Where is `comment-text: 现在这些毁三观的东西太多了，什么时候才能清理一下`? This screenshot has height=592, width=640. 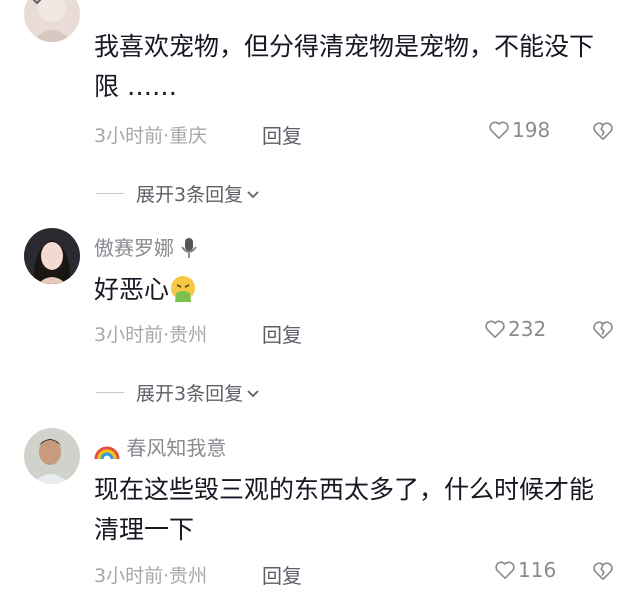
comment-text: 现在这些毁三观的东西太多了，什么时候才能清理一下 is located at coordinates (344, 509).